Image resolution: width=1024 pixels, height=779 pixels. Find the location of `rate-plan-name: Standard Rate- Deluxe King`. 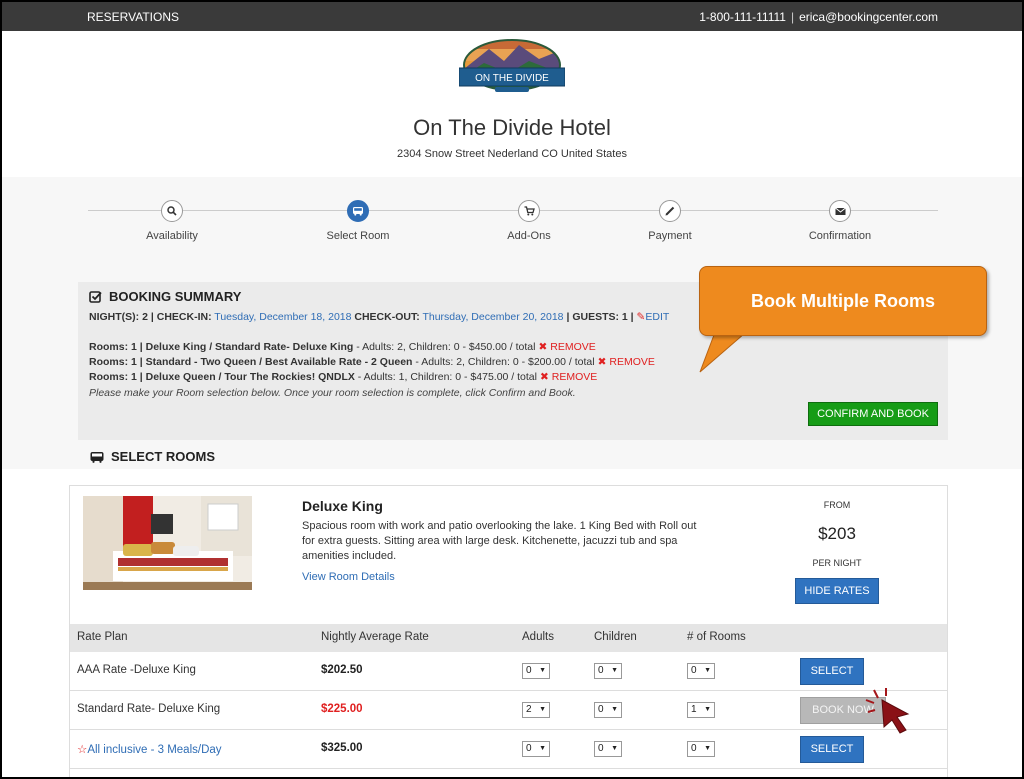

rate-plan-name: Standard Rate- Deluxe King is located at coordinates (149, 709).